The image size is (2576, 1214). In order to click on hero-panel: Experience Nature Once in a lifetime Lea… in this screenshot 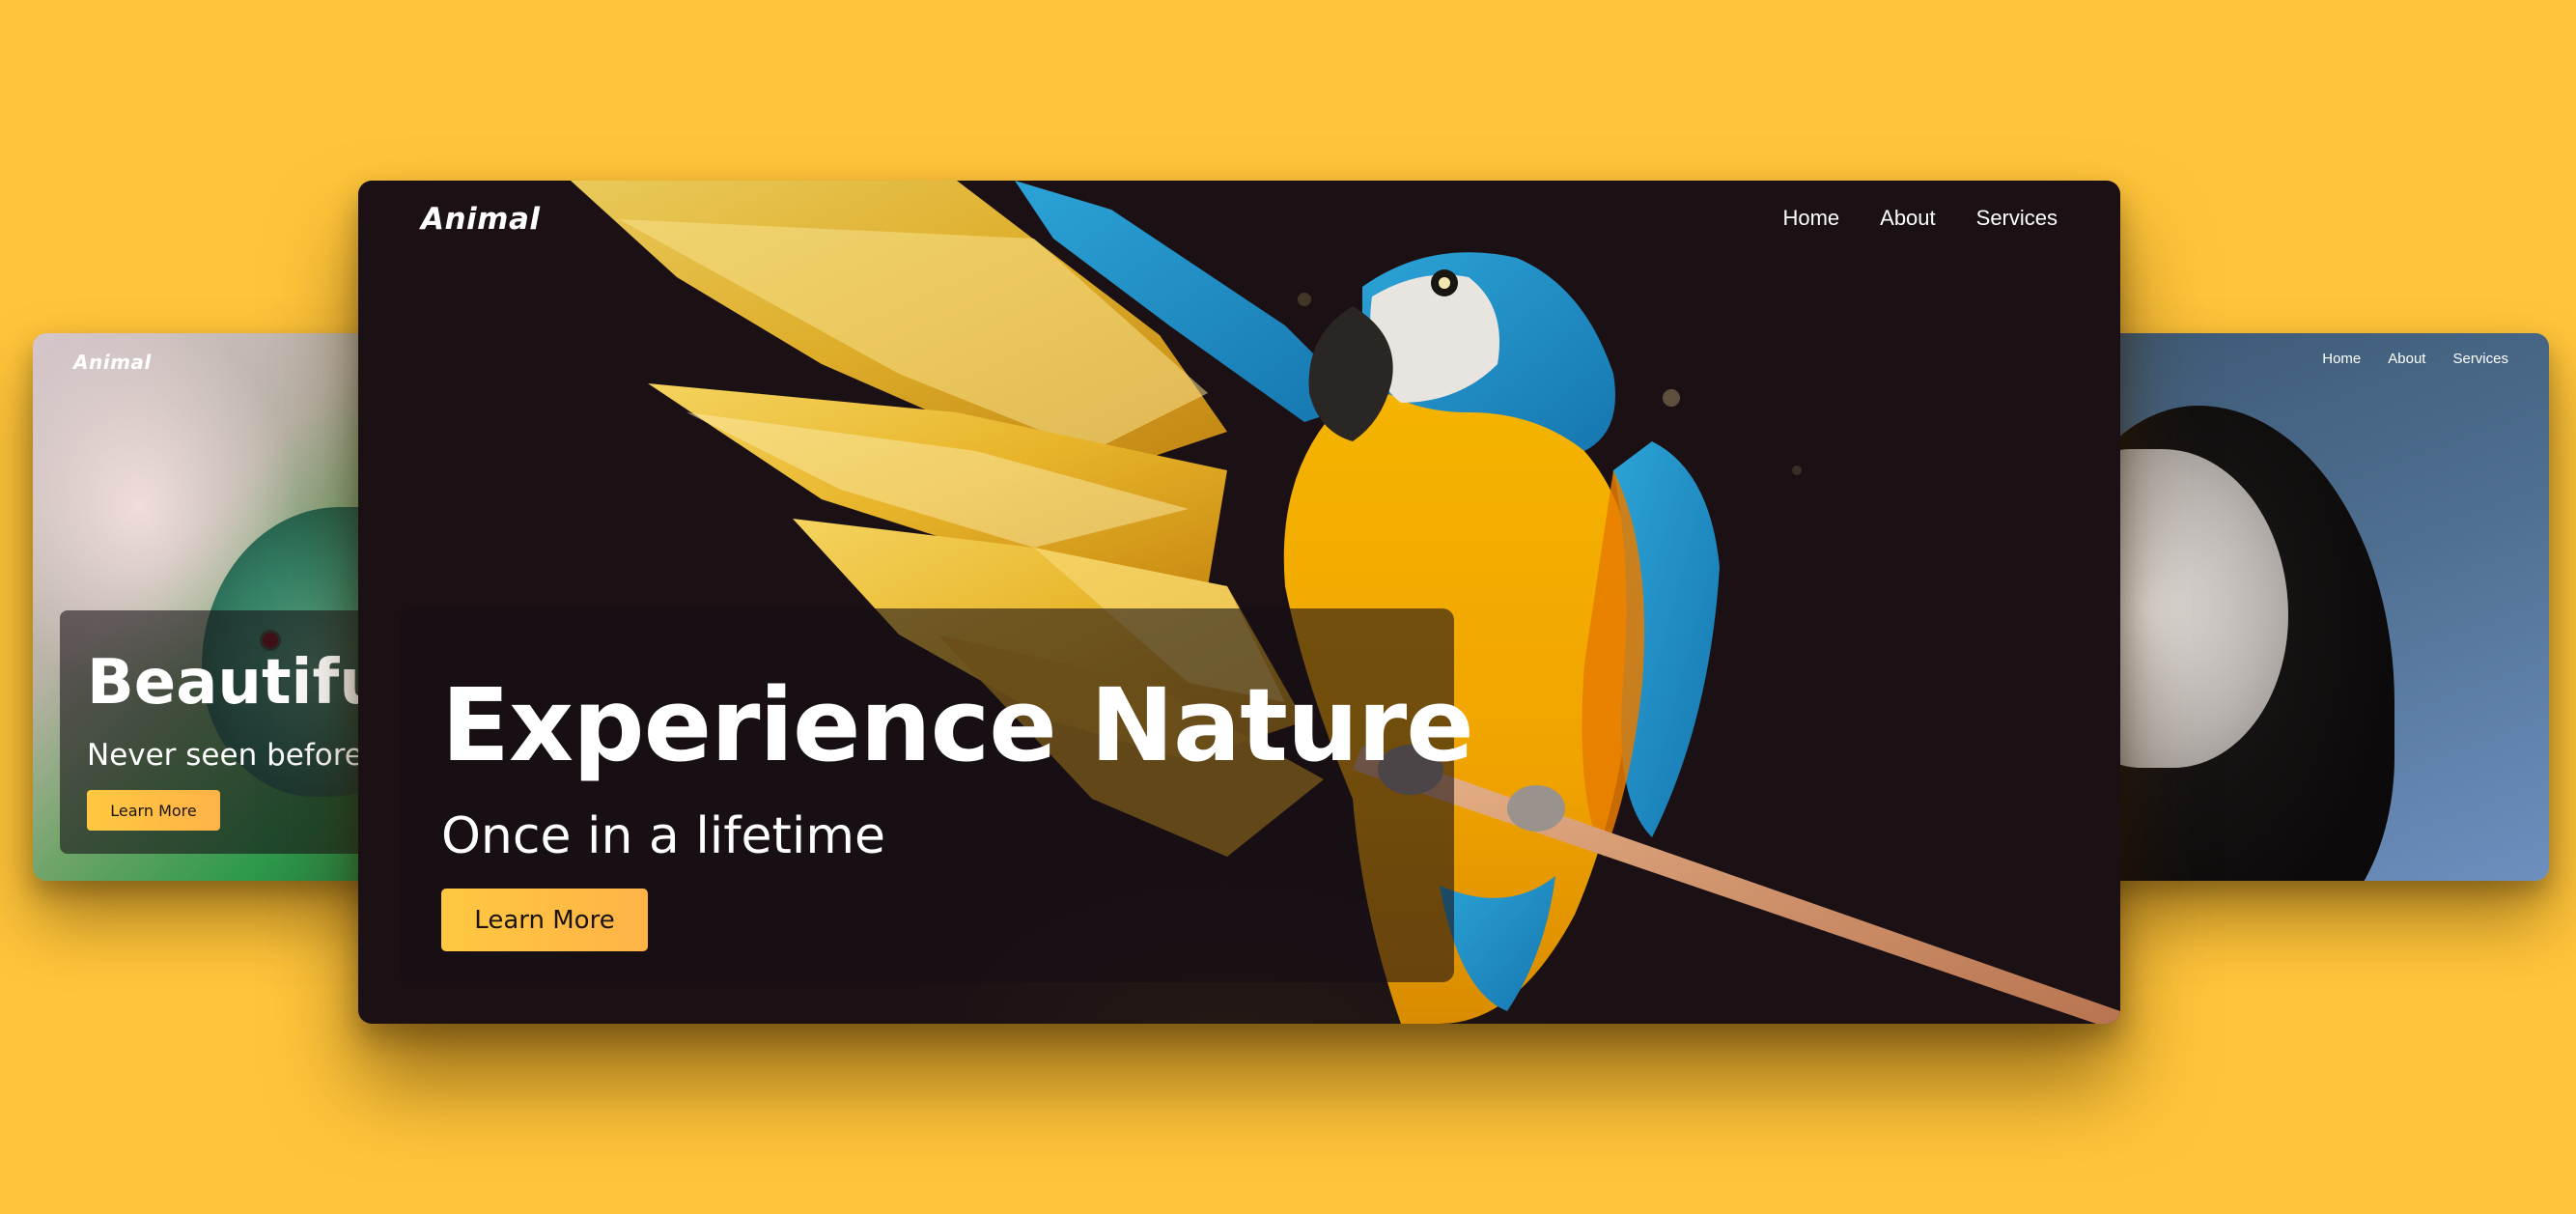, I will do `click(937, 795)`.